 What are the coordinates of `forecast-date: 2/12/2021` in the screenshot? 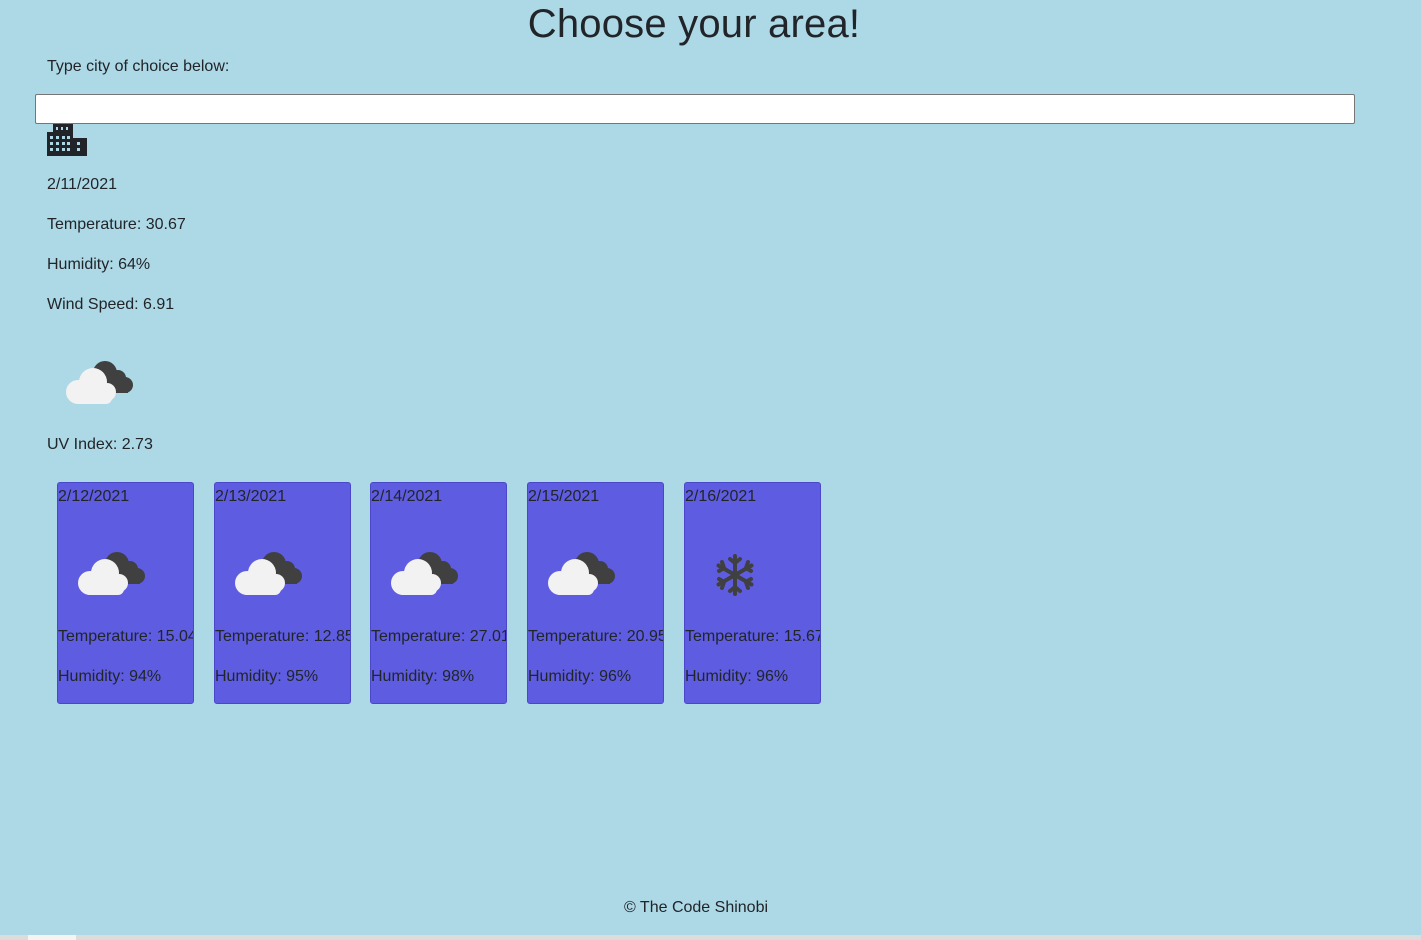 It's located at (94, 496).